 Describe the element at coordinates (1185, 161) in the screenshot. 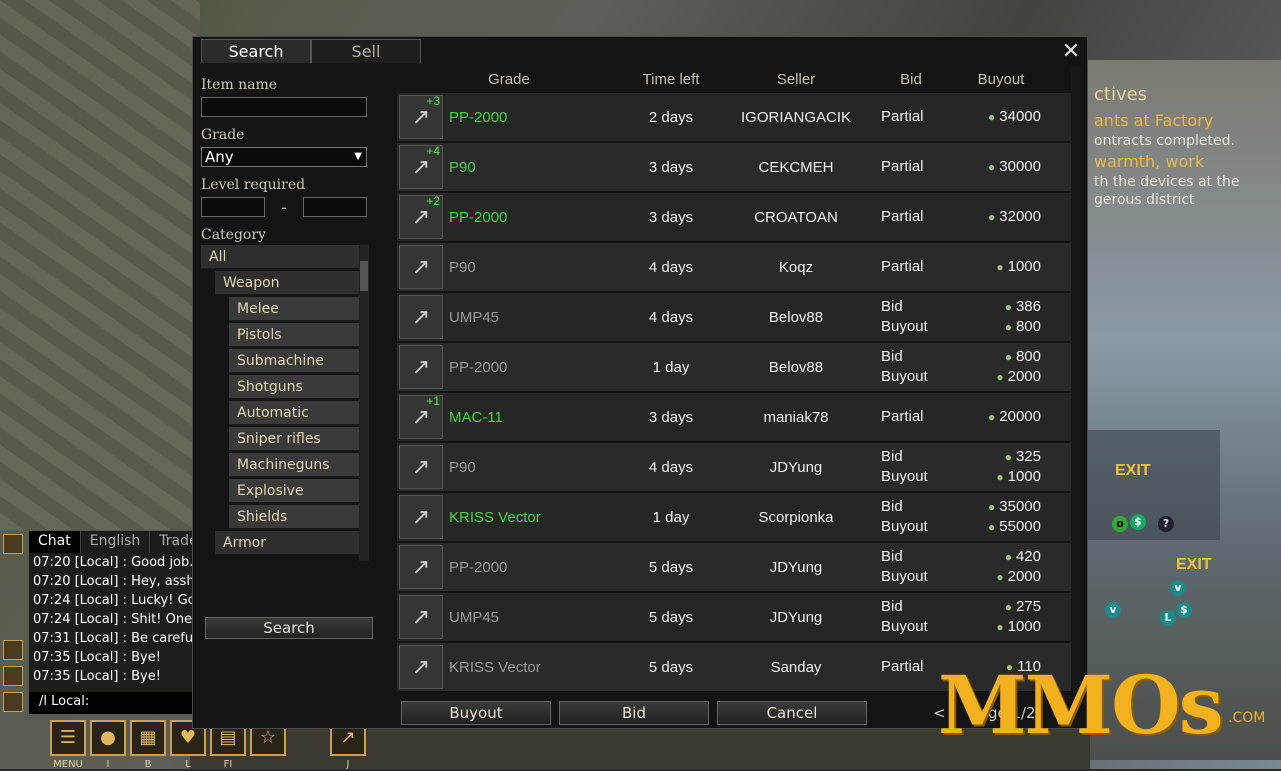

I see `quest-title: warmth, work` at that location.